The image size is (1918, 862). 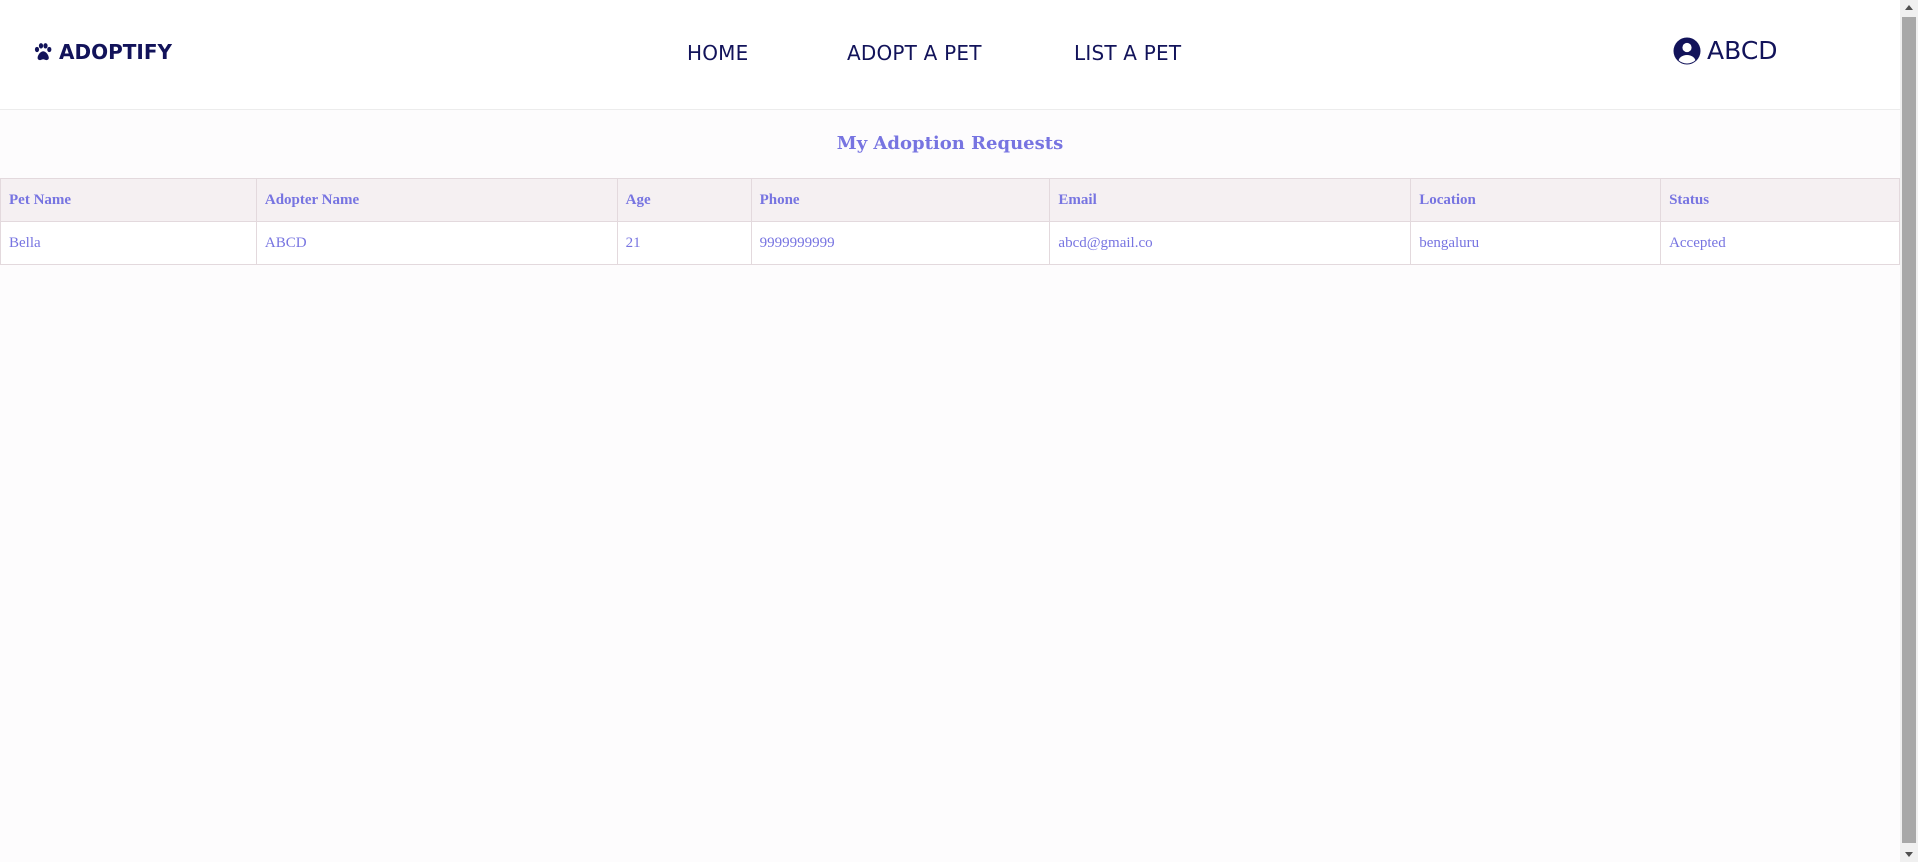 I want to click on nav-home-link: HOME, so click(x=717, y=53).